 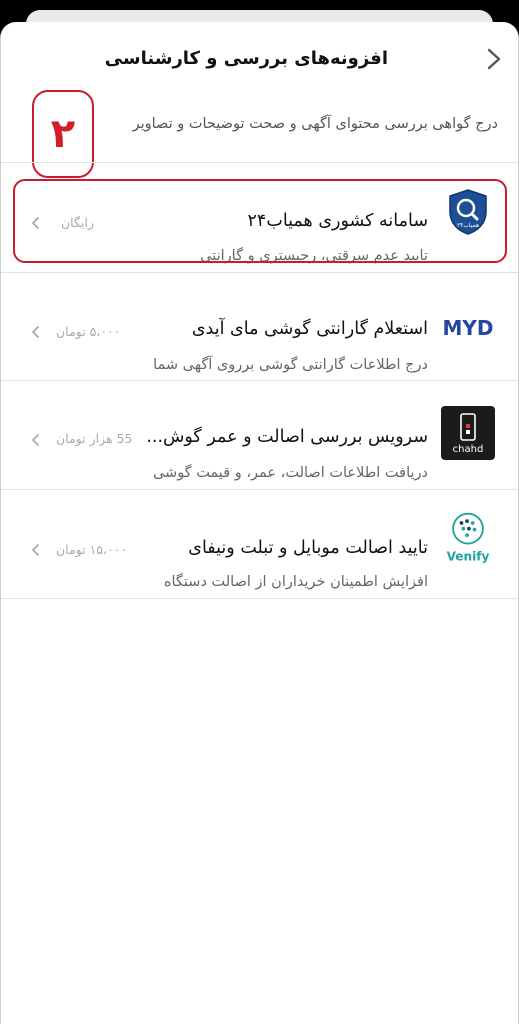 What do you see at coordinates (308, 548) in the screenshot?
I see `item-title: تایید اصالت موبایل و تبلت ونیفای` at bounding box center [308, 548].